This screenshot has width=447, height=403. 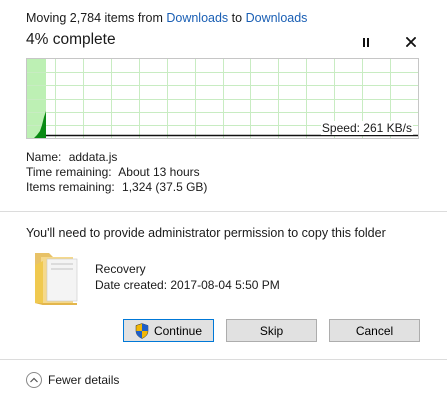 What do you see at coordinates (70, 187) in the screenshot?
I see `items-remaining-label: Items remaining:` at bounding box center [70, 187].